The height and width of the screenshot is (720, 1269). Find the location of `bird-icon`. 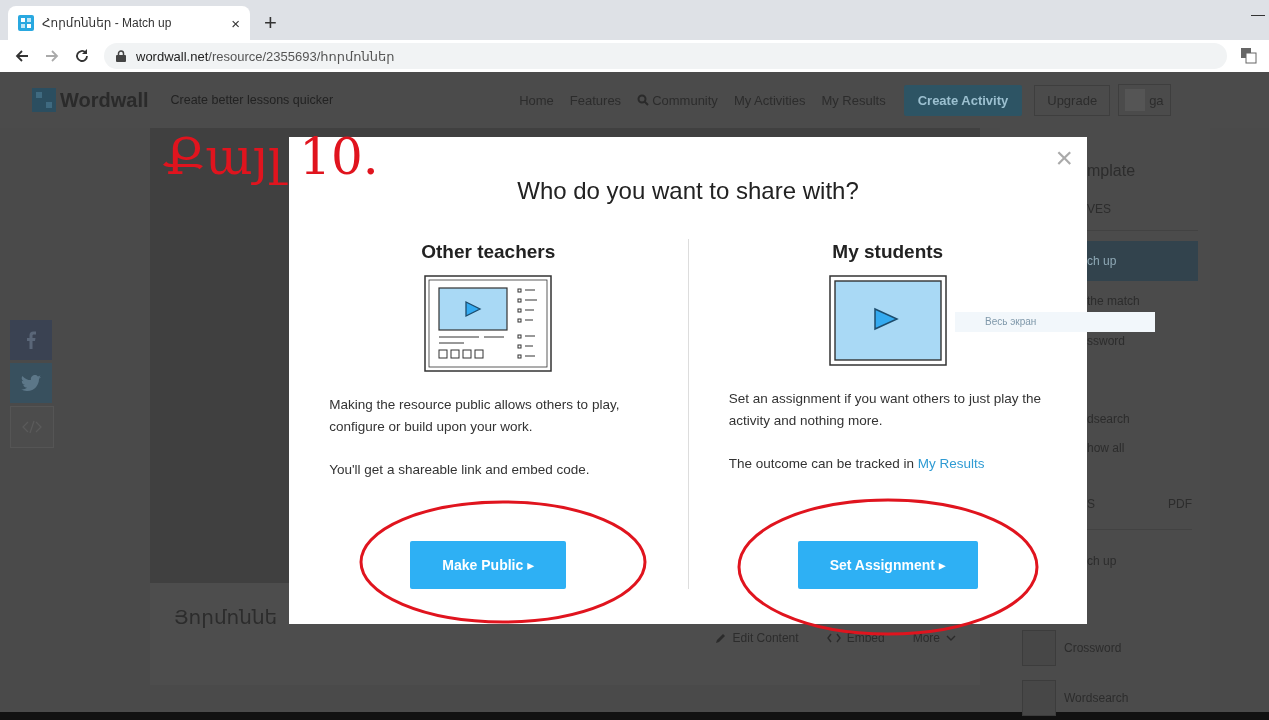

bird-icon is located at coordinates (31, 383).